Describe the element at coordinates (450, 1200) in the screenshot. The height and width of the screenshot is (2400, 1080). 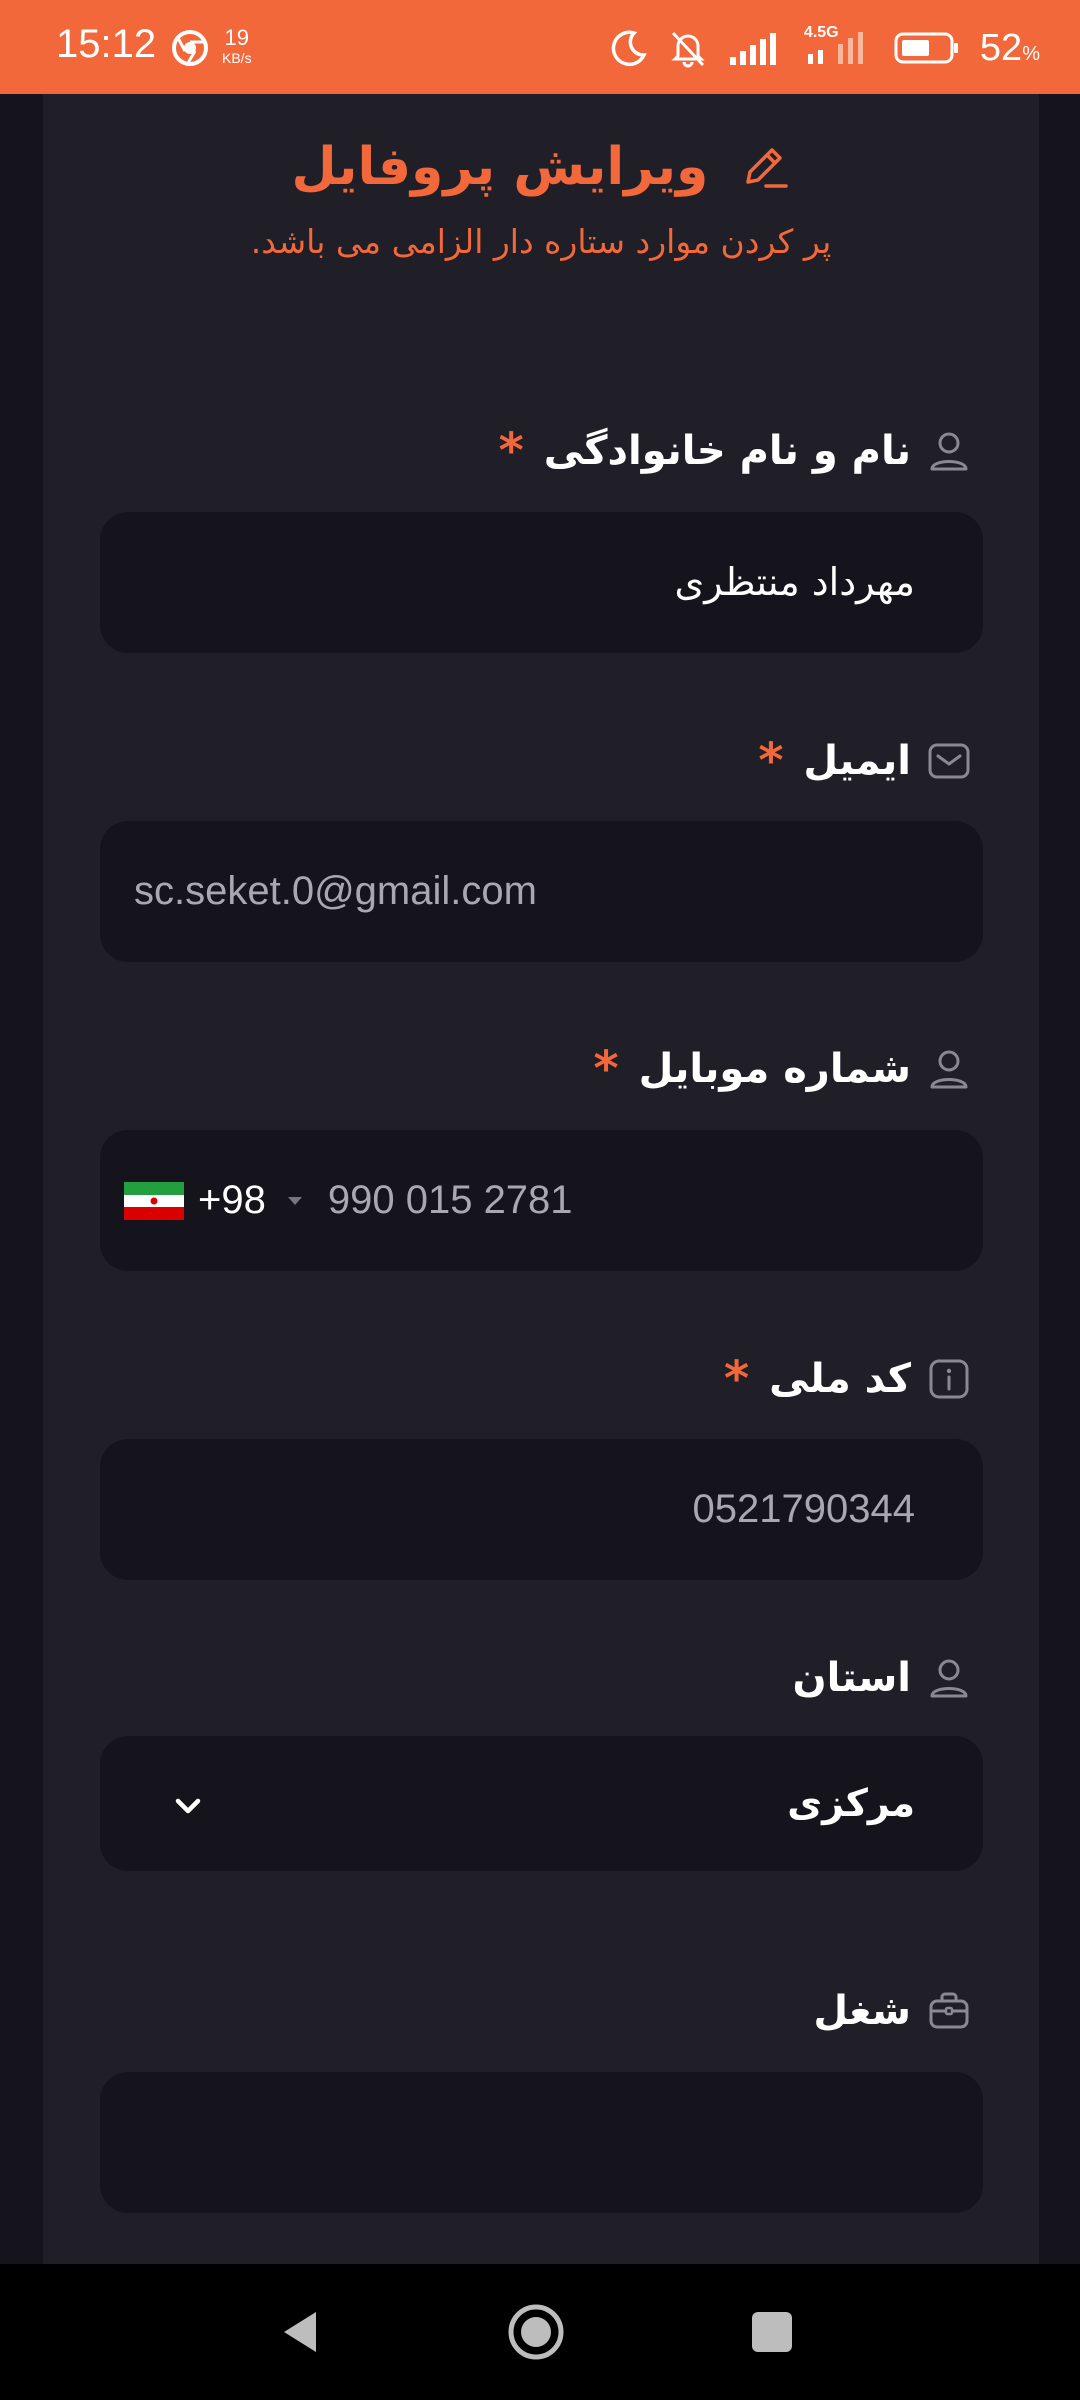
I see `mobile-value: 990 015 2781` at that location.